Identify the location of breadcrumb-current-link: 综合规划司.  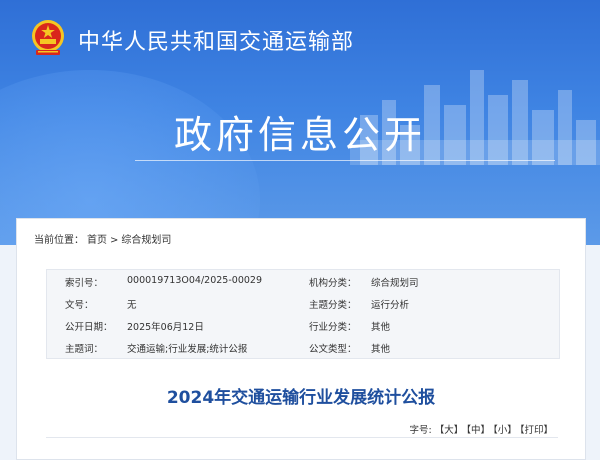
(146, 240).